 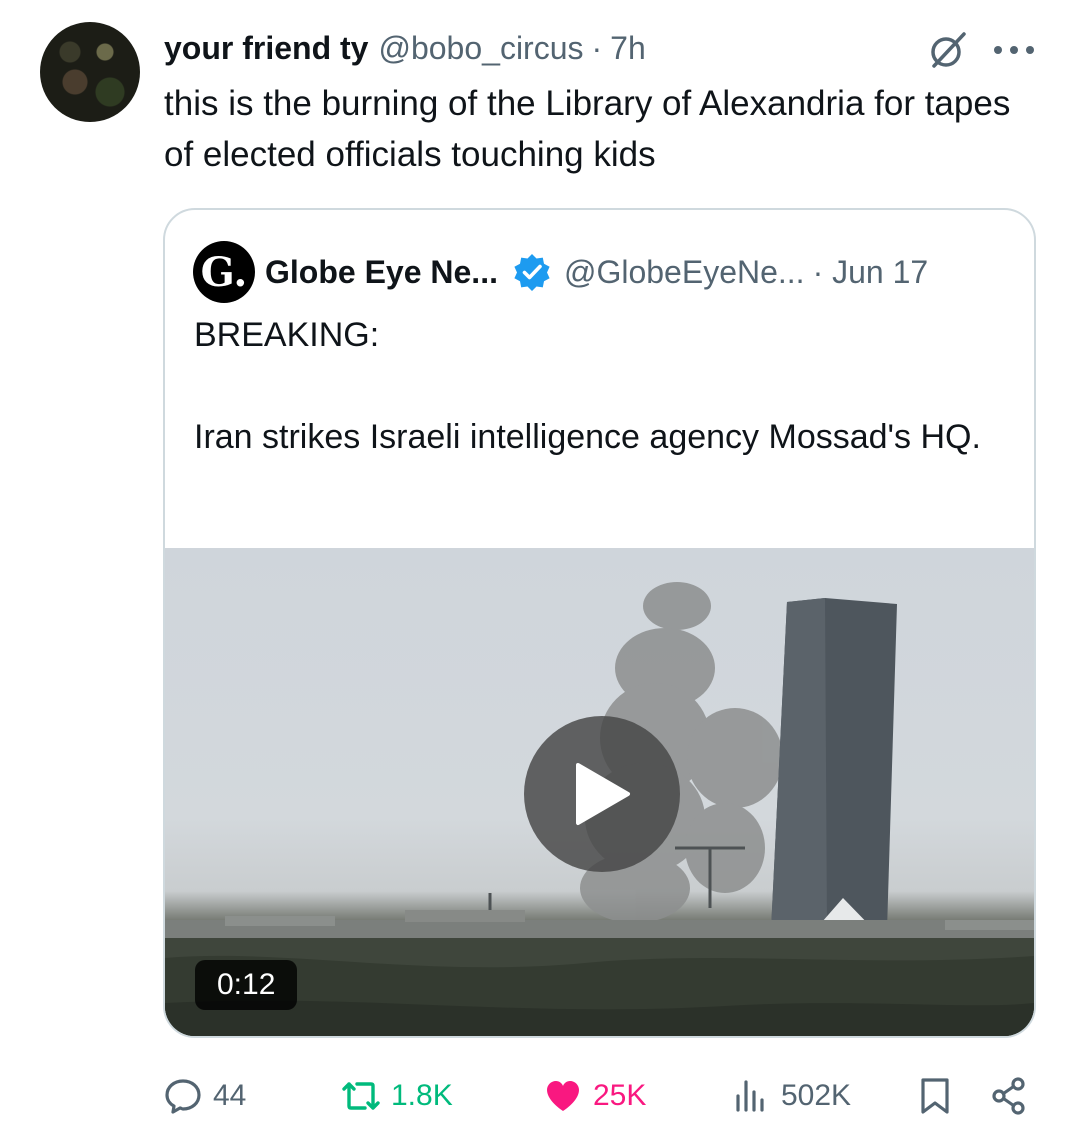 I want to click on play-button, so click(x=602, y=794).